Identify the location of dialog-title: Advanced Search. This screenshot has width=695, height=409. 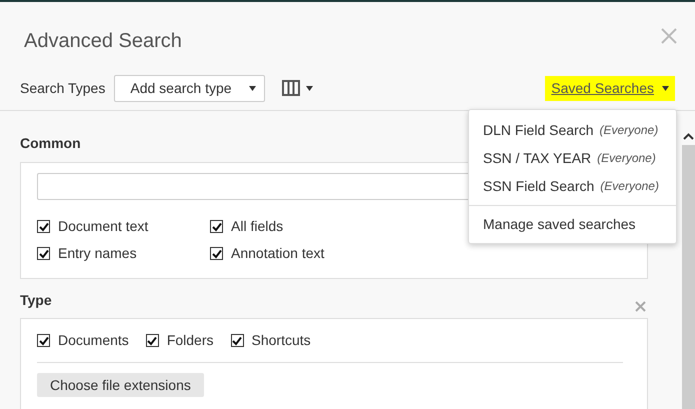
(103, 41).